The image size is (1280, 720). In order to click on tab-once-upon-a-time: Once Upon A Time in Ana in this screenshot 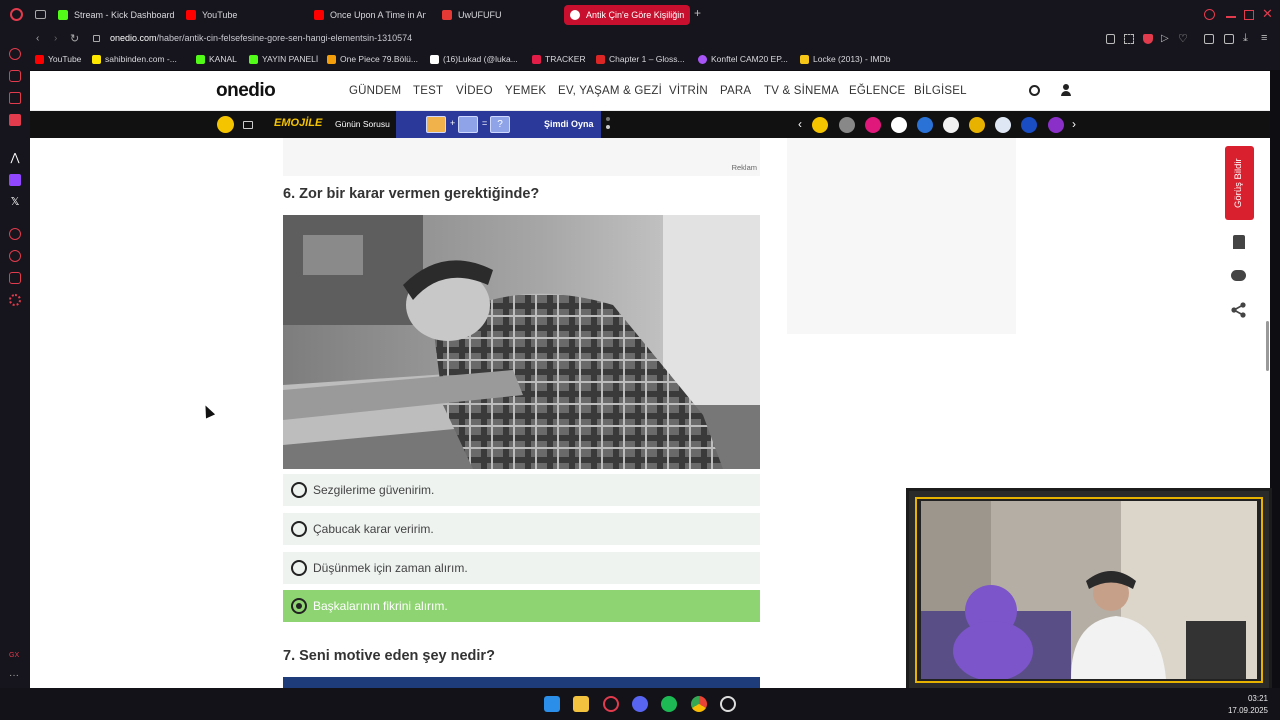, I will do `click(370, 15)`.